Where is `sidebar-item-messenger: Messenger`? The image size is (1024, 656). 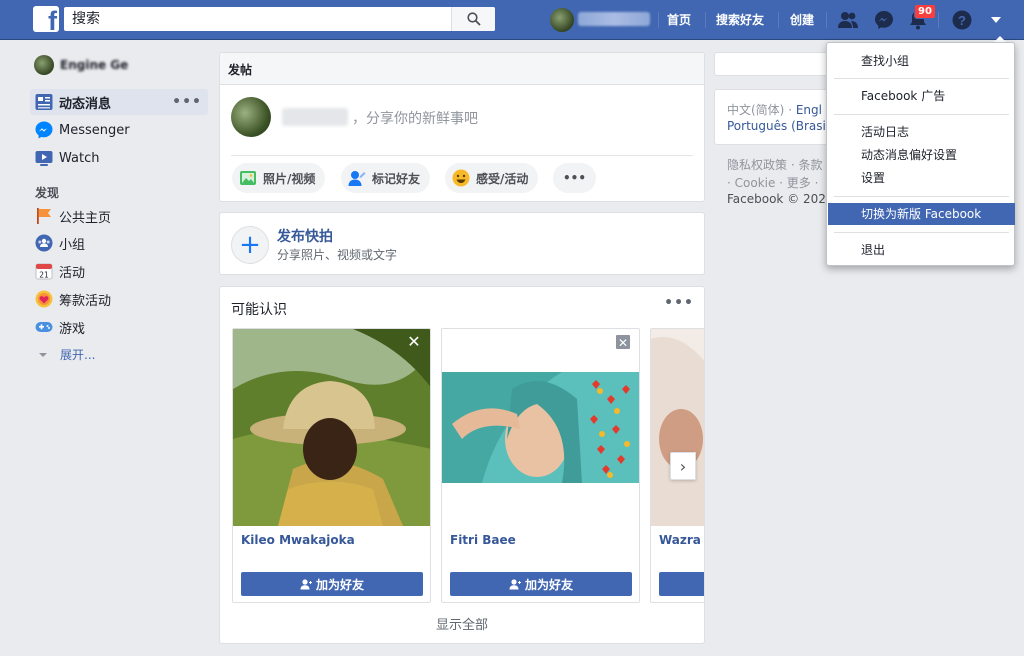 sidebar-item-messenger: Messenger is located at coordinates (119, 130).